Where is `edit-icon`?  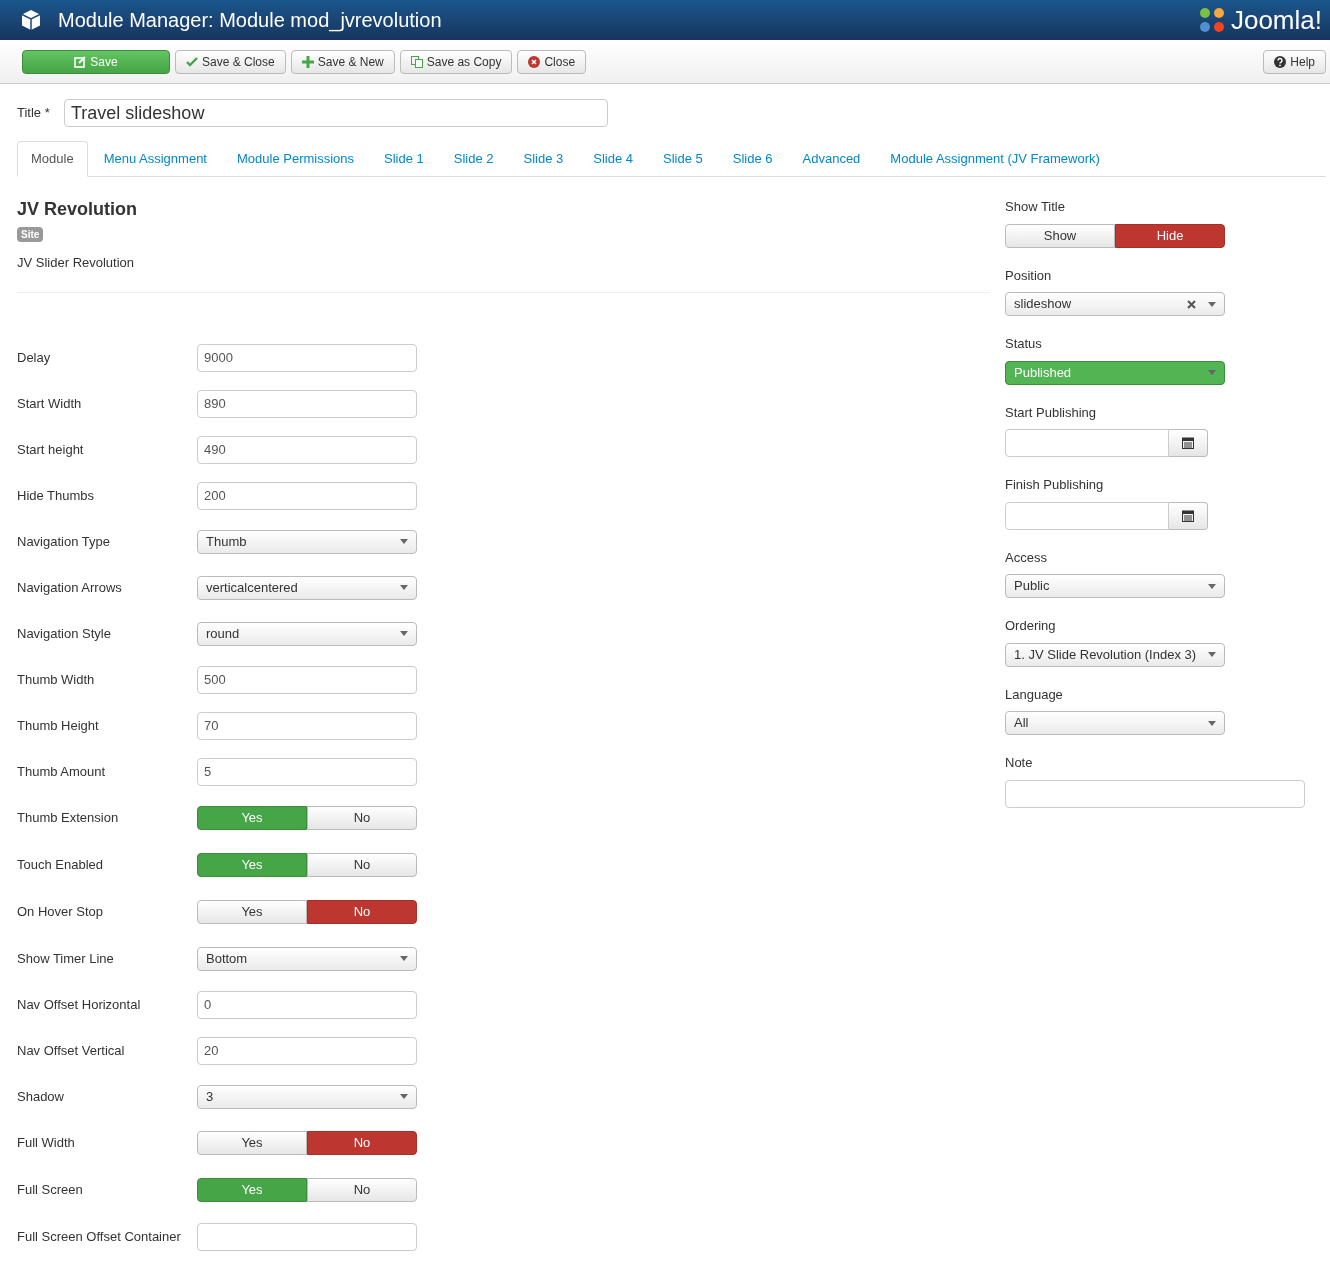 edit-icon is located at coordinates (80, 61).